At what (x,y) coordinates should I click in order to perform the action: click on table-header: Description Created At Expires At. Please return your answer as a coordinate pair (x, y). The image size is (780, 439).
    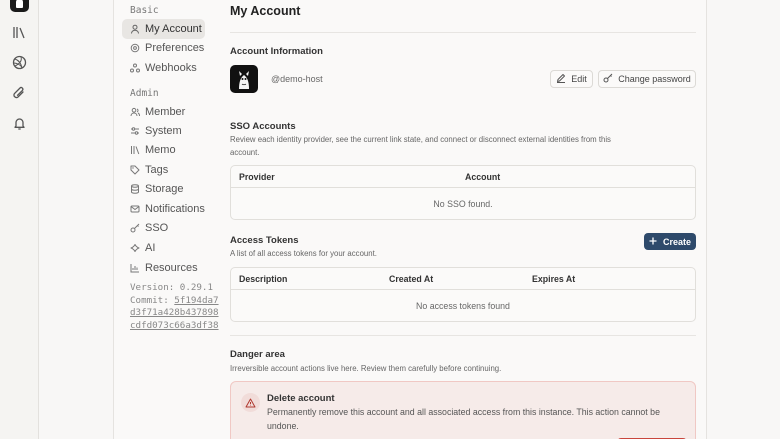
    Looking at the image, I should click on (463, 279).